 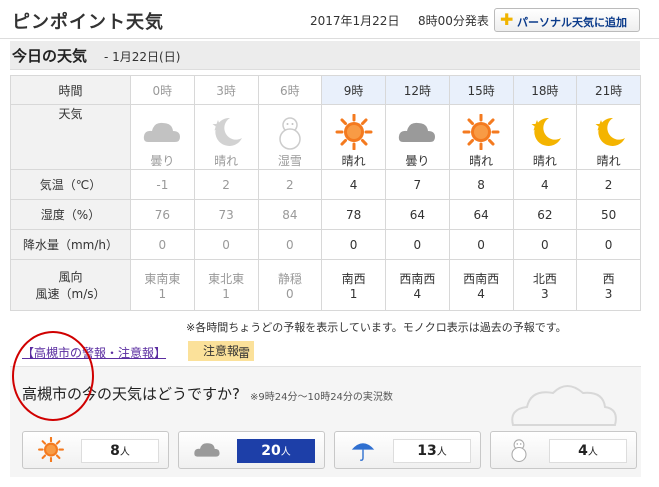 What do you see at coordinates (583, 451) in the screenshot?
I see `vote-count-number: 4` at bounding box center [583, 451].